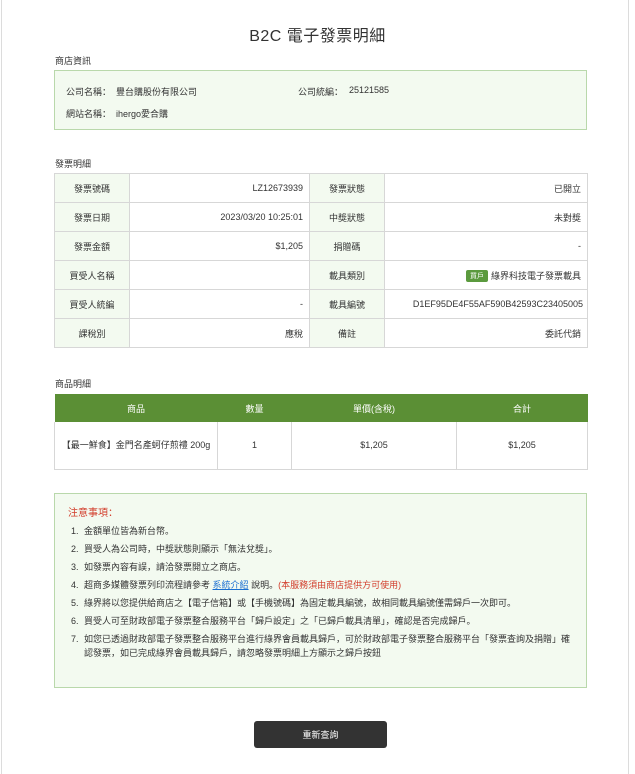  What do you see at coordinates (476, 275) in the screenshot?
I see `carrier-badge: 買戶` at bounding box center [476, 275].